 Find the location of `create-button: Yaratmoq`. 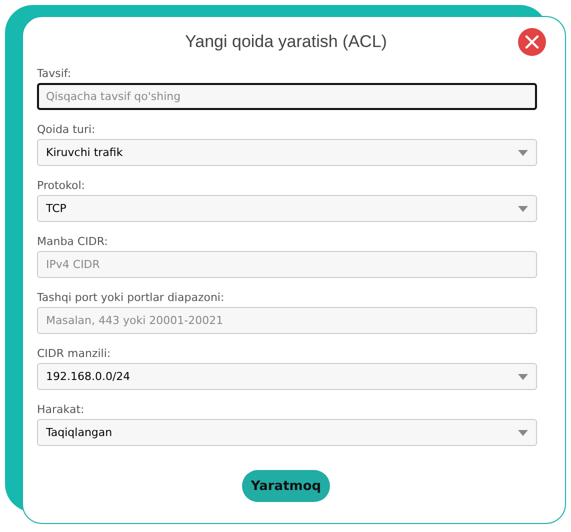

create-button: Yaratmoq is located at coordinates (286, 486).